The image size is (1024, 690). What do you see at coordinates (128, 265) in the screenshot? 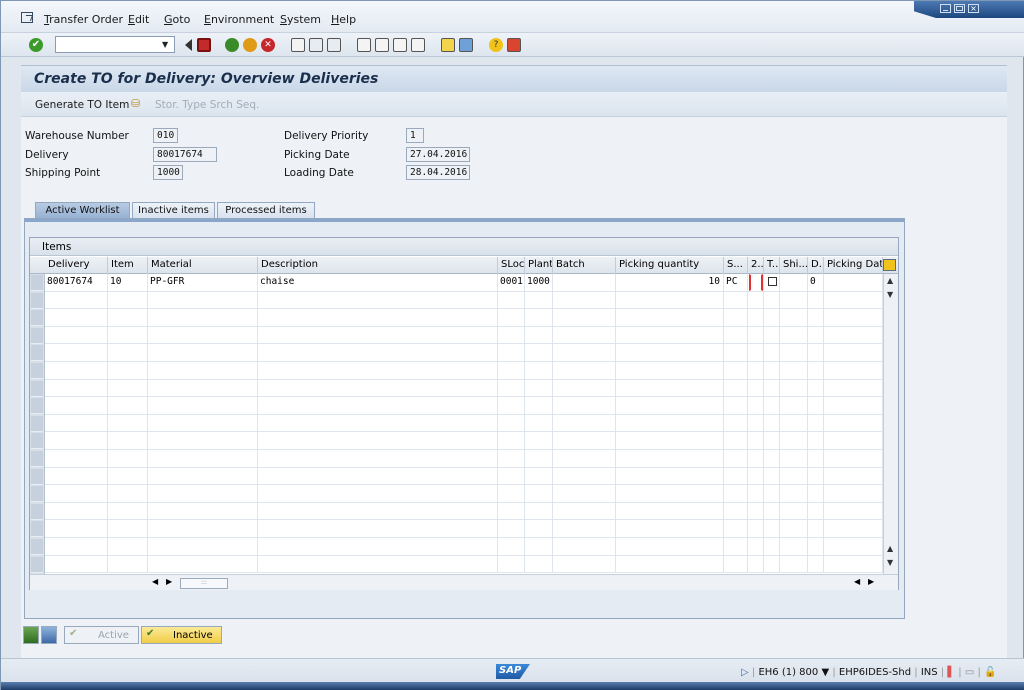
I see `col-item: Item` at bounding box center [128, 265].